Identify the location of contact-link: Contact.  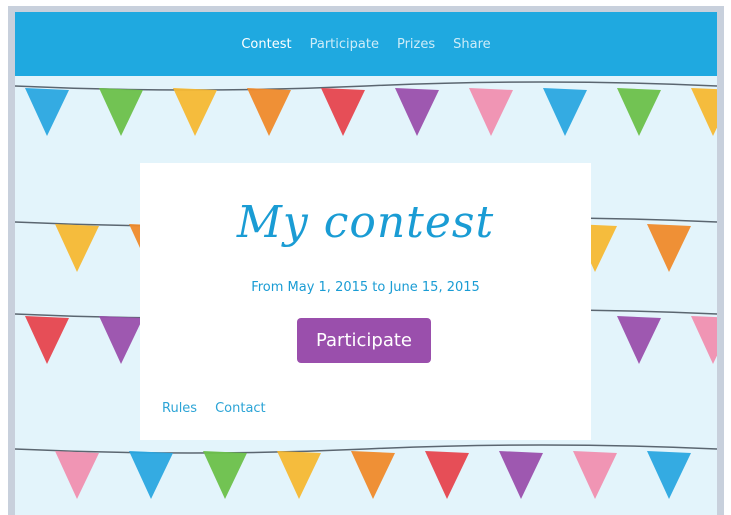
(240, 408).